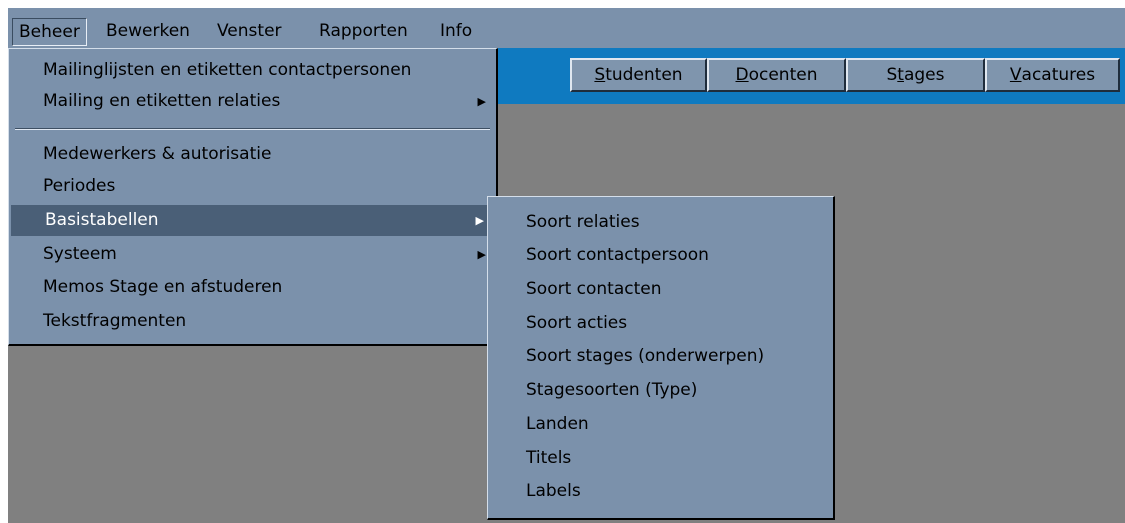 This screenshot has height=523, width=1125. Describe the element at coordinates (157, 154) in the screenshot. I see `menu-item-label: Medewerkers & autorisatie` at that location.